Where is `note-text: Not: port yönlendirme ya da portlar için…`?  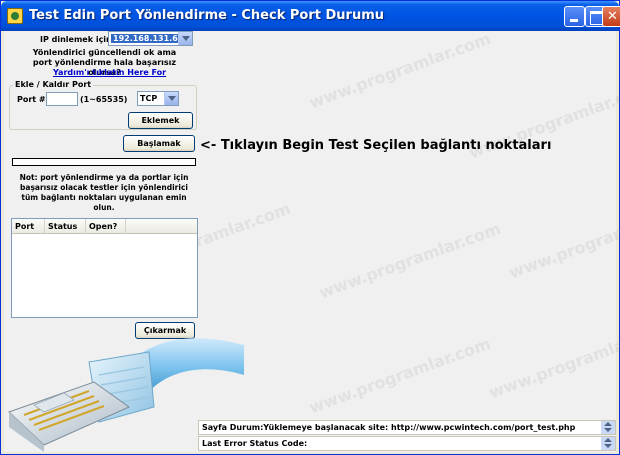 note-text: Not: port yönlendirme ya da portlar için… is located at coordinates (104, 192).